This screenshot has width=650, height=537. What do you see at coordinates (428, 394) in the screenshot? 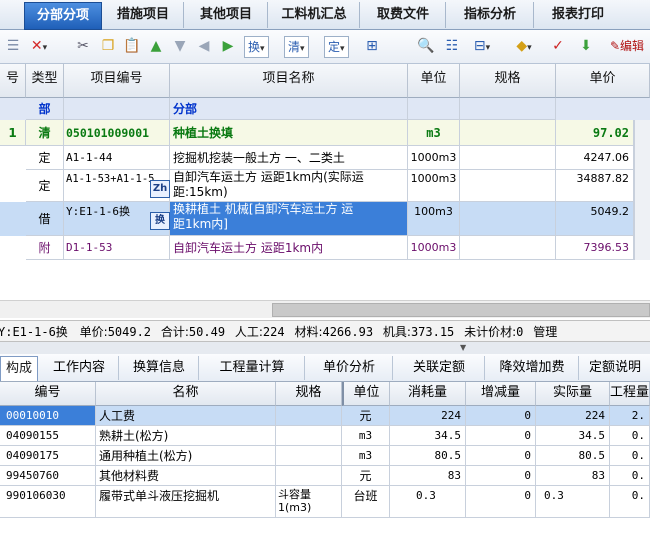
I see `col-header-qty: 消耗量` at bounding box center [428, 394].